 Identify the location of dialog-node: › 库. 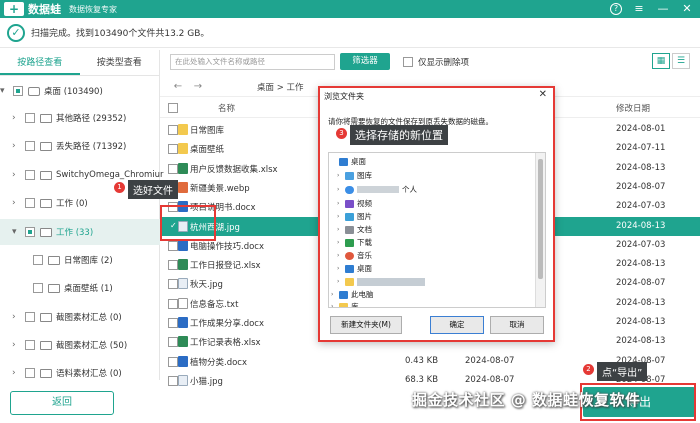
(345, 303).